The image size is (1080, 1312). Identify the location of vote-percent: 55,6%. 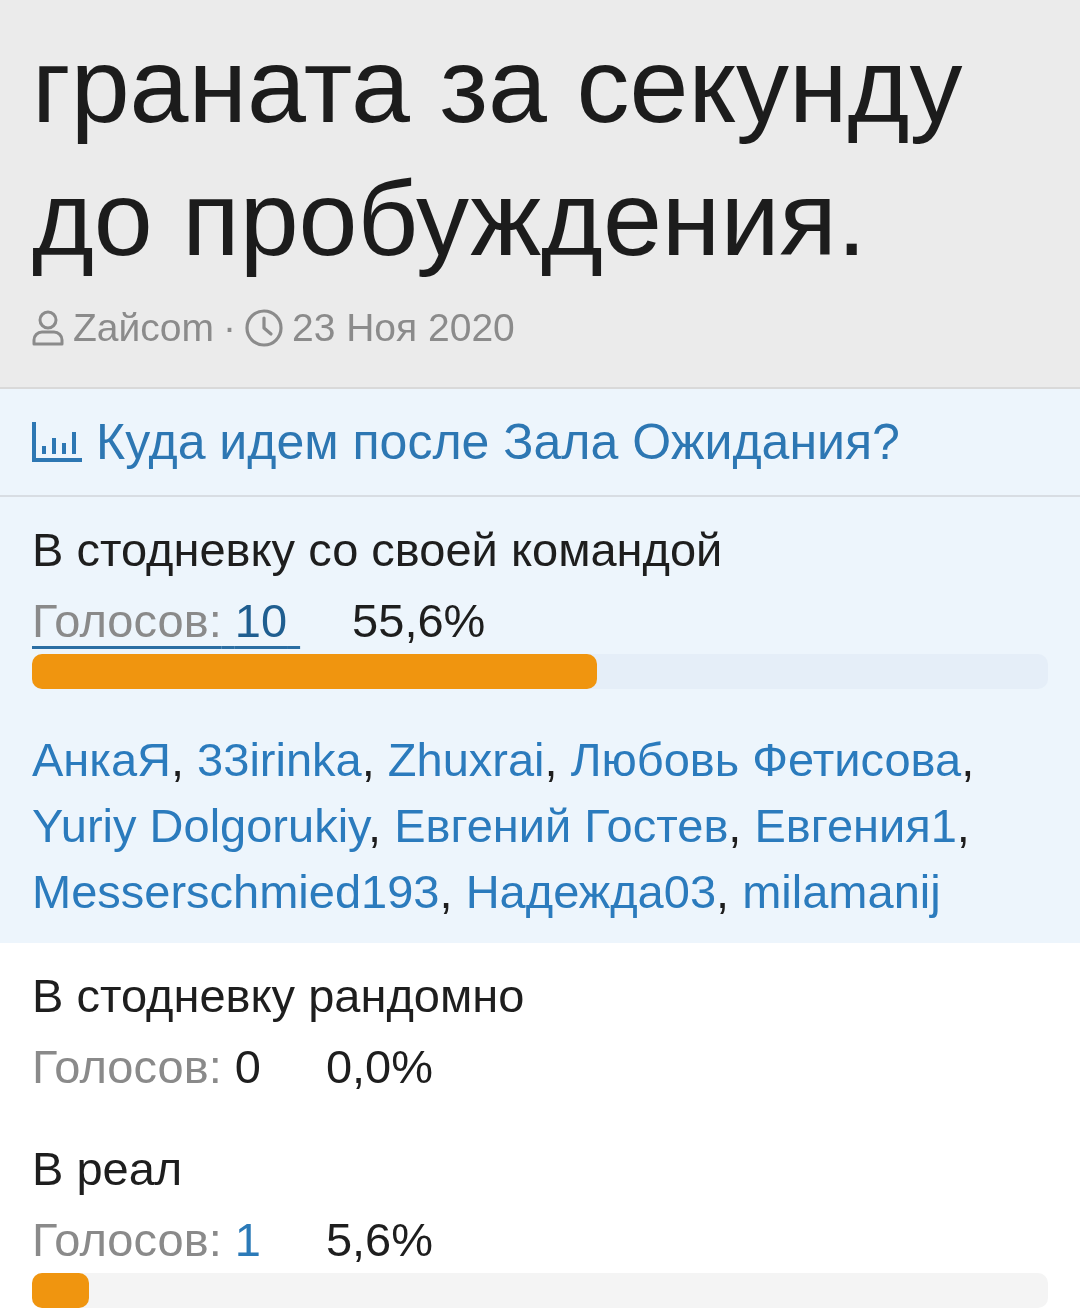
(419, 621).